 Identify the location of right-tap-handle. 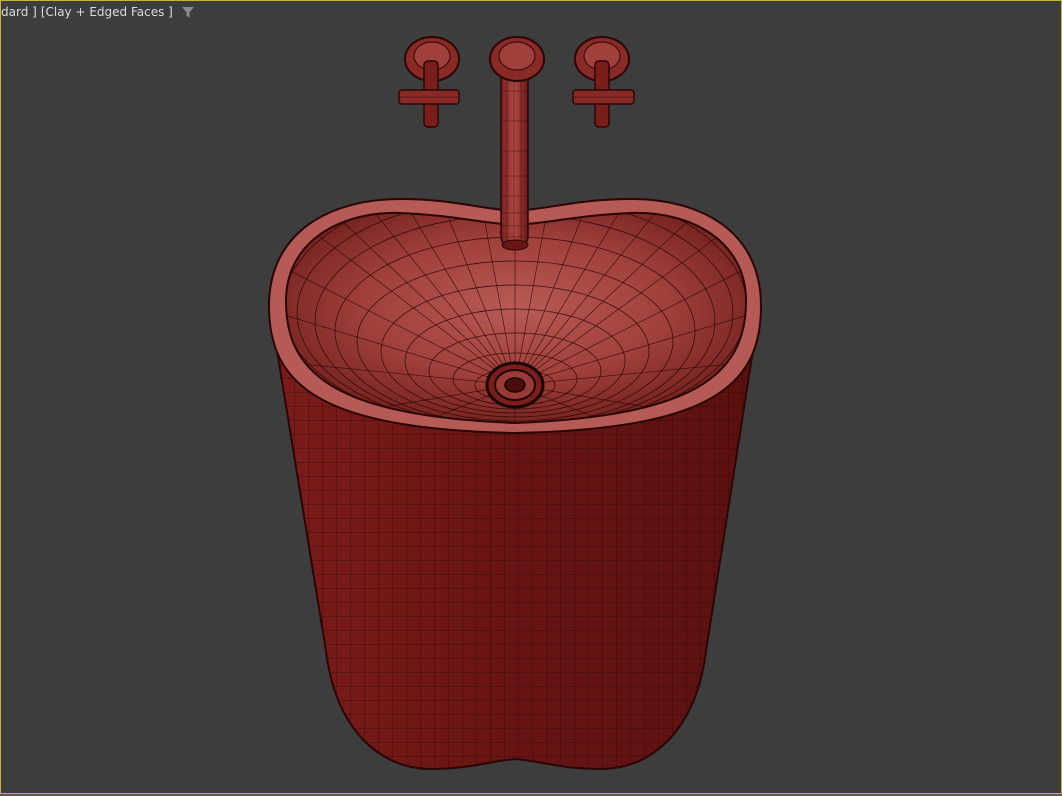
(603, 82).